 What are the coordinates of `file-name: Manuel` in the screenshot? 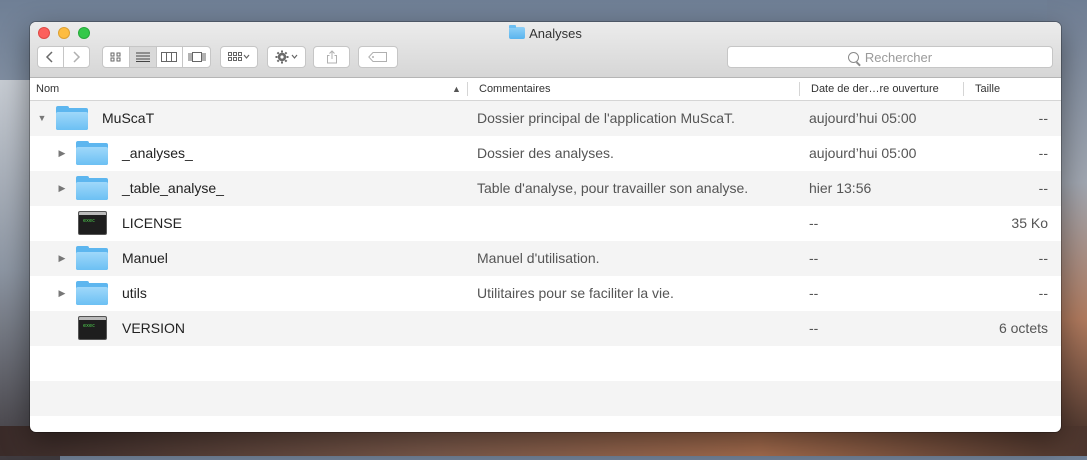 It's located at (145, 258).